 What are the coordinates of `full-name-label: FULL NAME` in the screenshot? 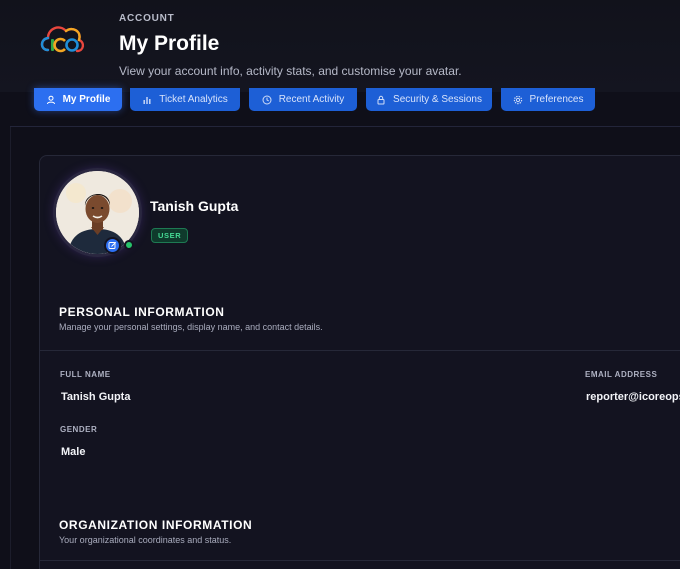 It's located at (85, 374).